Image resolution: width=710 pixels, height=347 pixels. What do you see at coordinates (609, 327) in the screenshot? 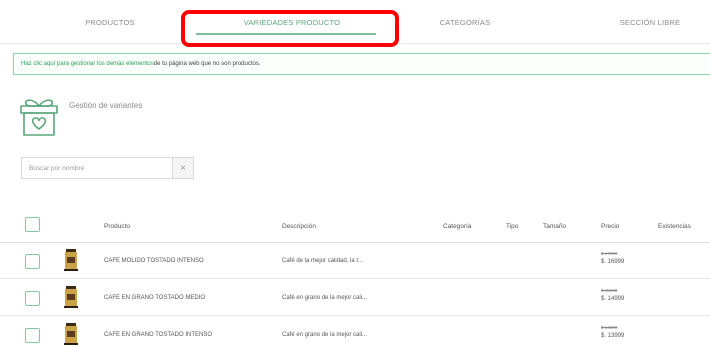
I see `price-old: $ 14500` at bounding box center [609, 327].